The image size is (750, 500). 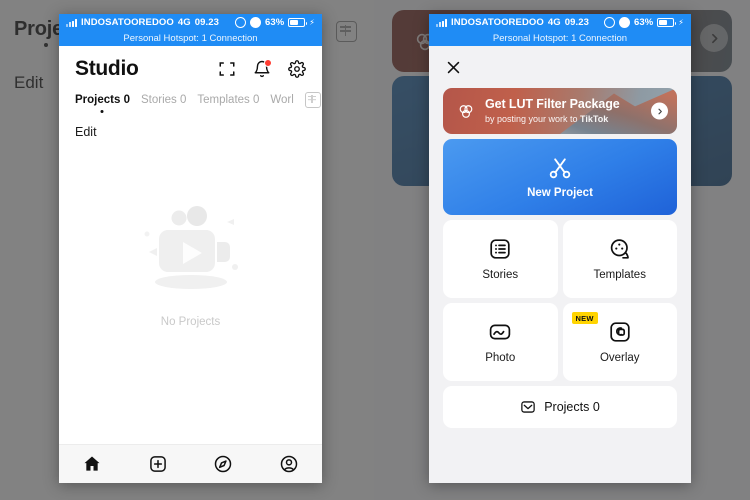 I want to click on new-badge: NEW, so click(x=584, y=318).